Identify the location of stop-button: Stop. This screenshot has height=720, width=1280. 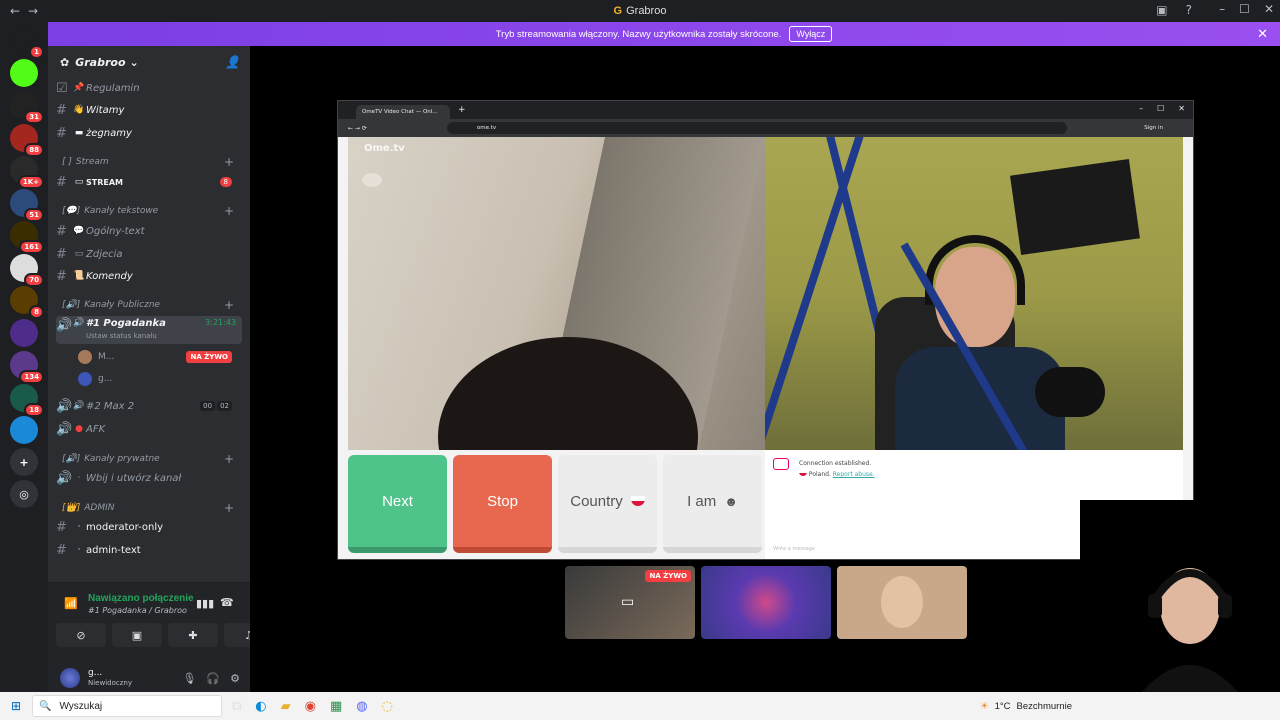
(502, 504).